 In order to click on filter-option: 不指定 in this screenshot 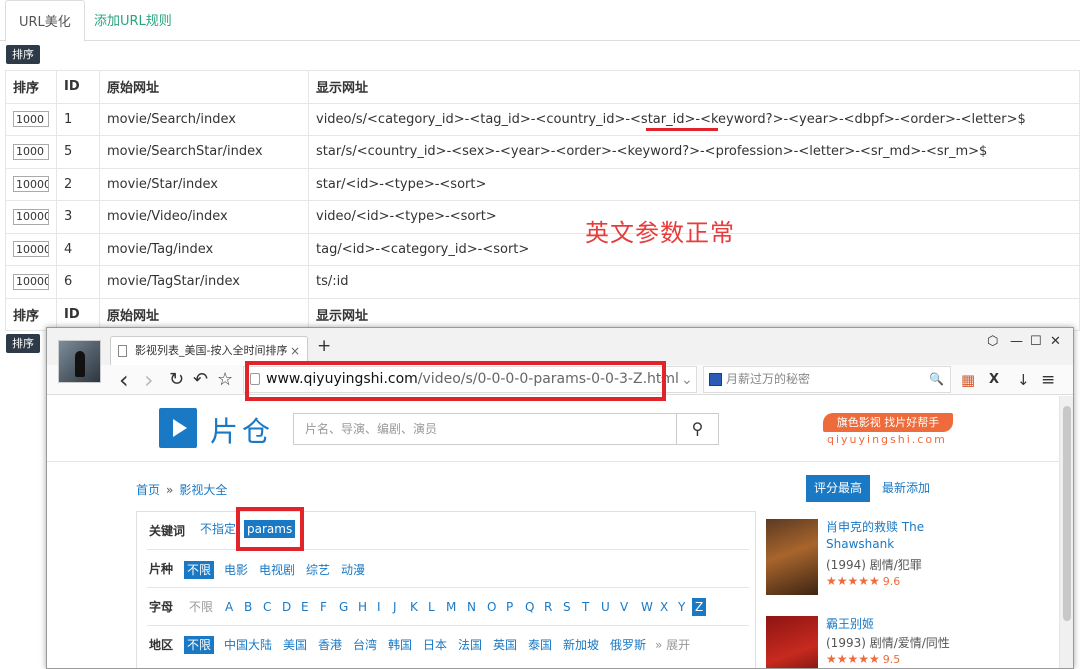, I will do `click(218, 529)`.